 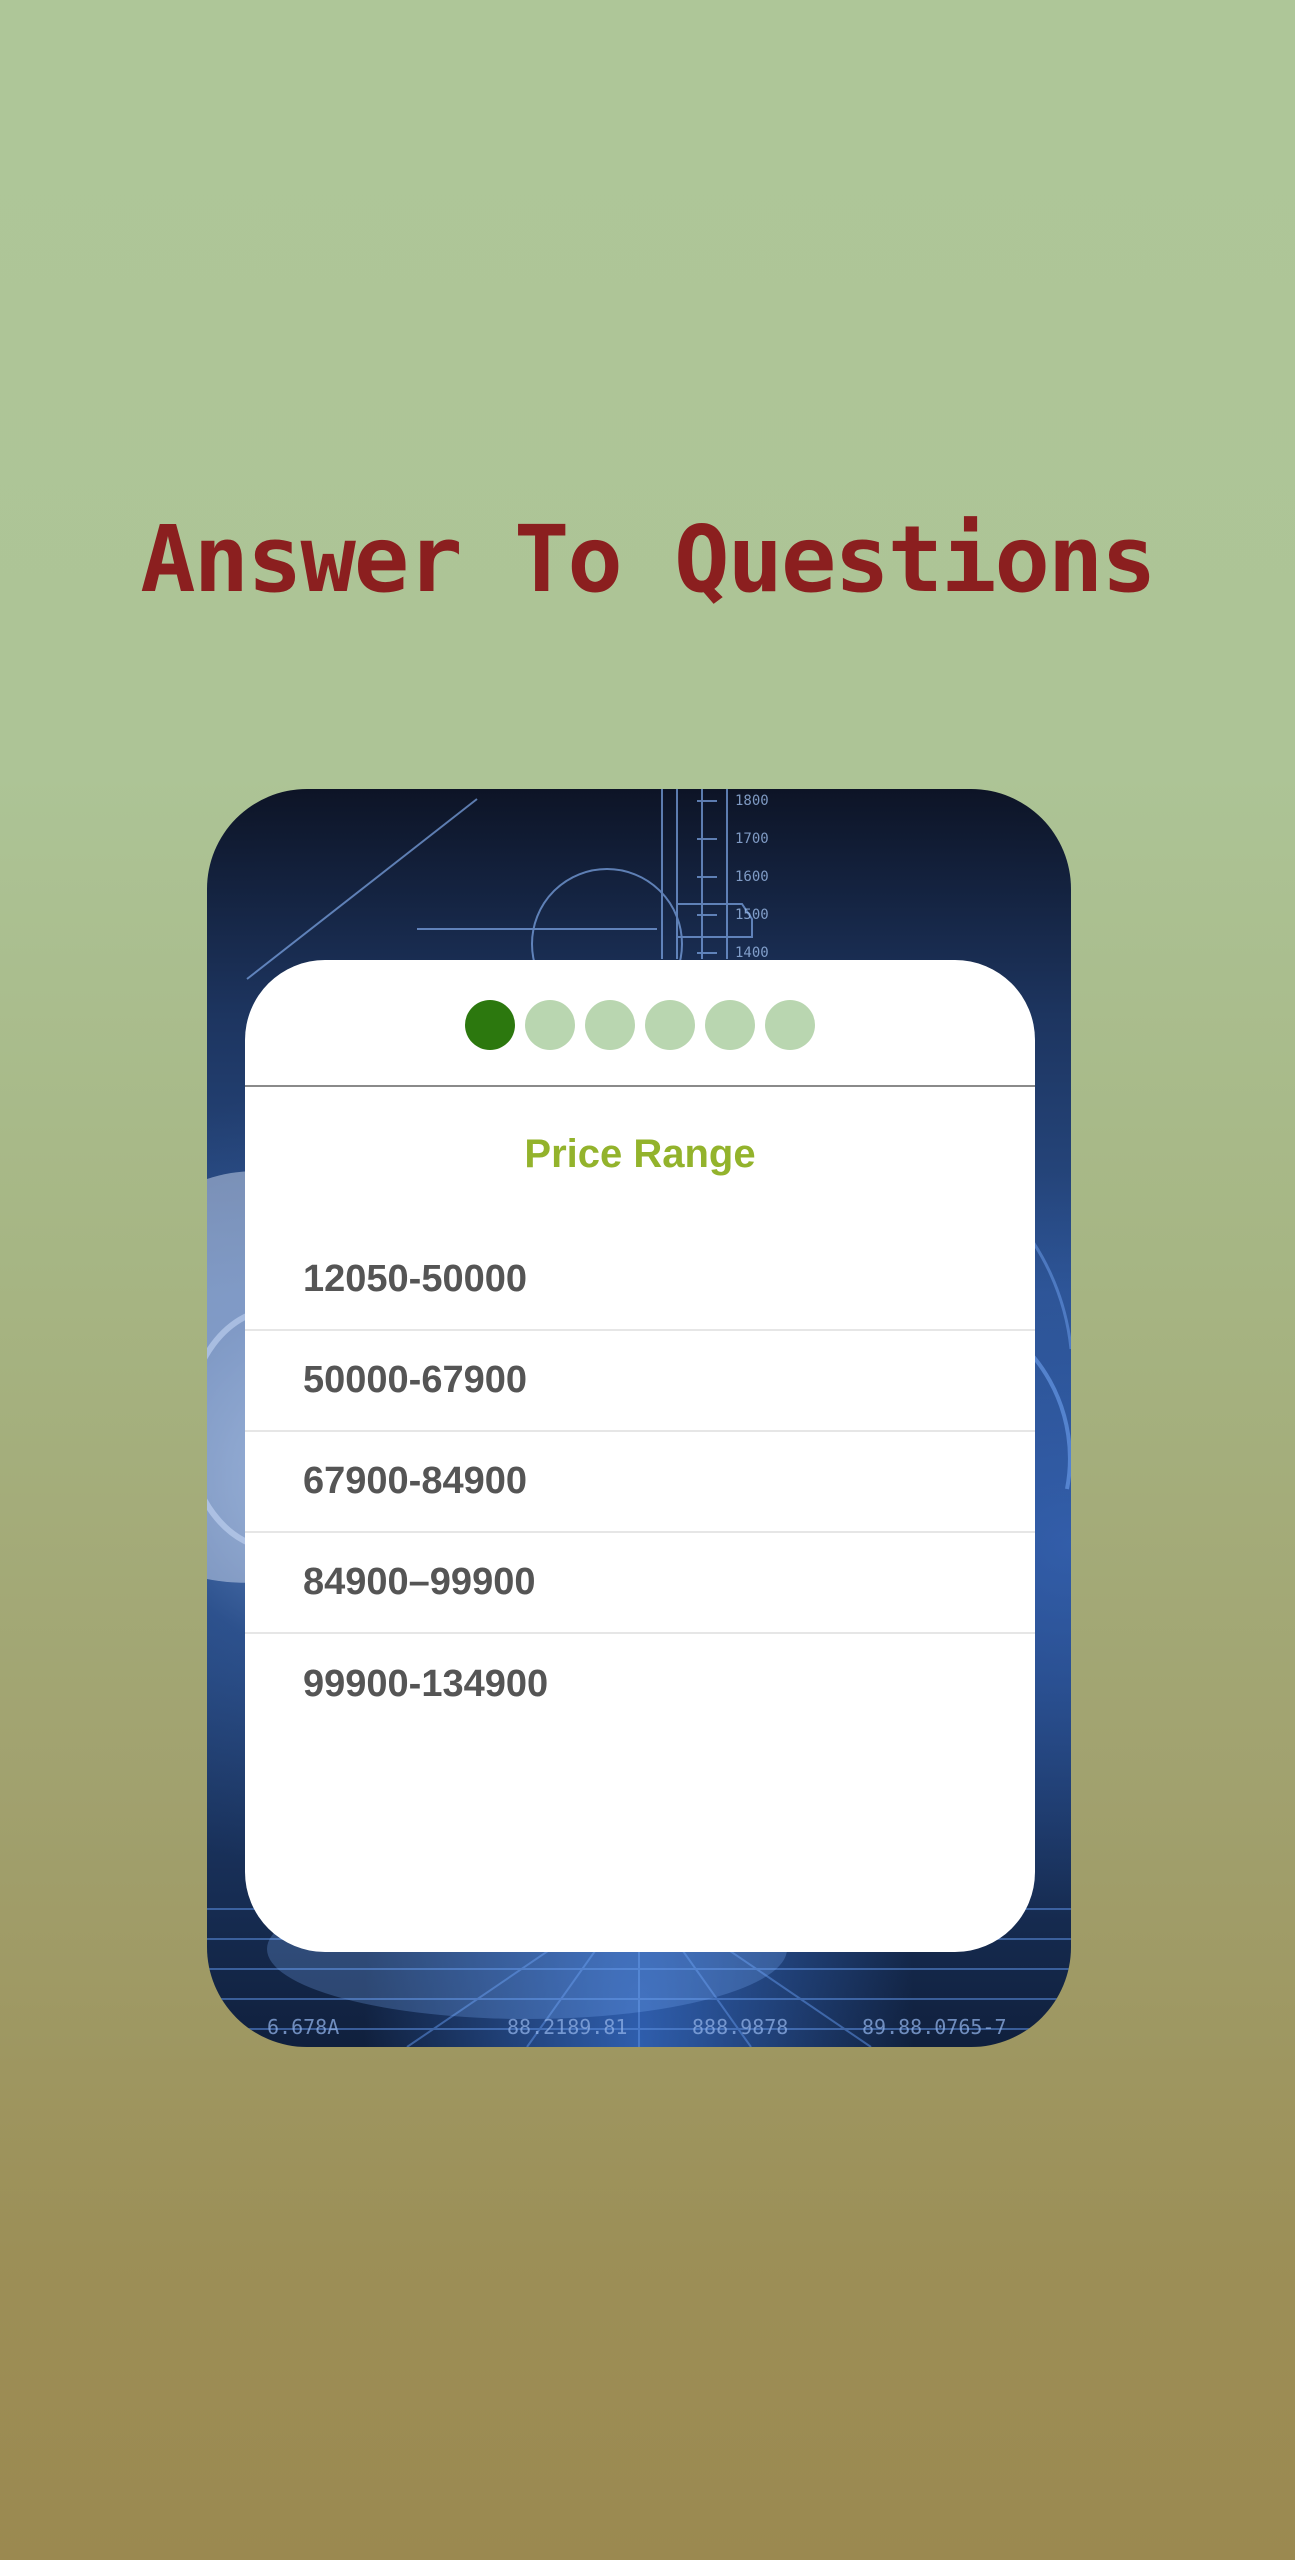 What do you see at coordinates (752, 801) in the screenshot?
I see `hud-number: 1800` at bounding box center [752, 801].